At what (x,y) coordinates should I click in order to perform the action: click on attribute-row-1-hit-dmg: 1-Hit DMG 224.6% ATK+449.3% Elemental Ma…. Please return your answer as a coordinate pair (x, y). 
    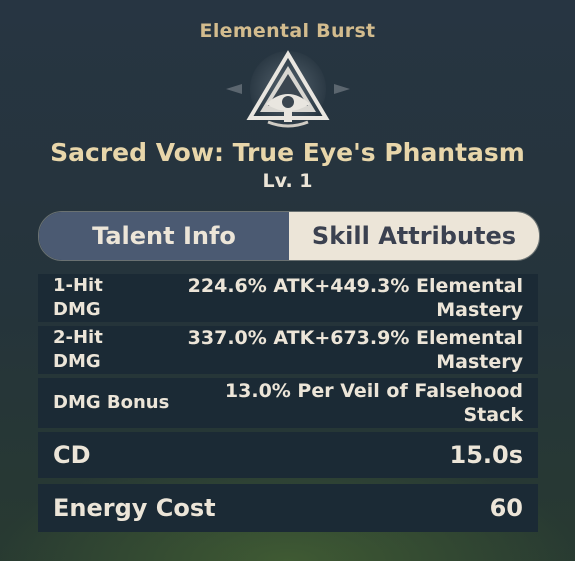
    Looking at the image, I should click on (288, 298).